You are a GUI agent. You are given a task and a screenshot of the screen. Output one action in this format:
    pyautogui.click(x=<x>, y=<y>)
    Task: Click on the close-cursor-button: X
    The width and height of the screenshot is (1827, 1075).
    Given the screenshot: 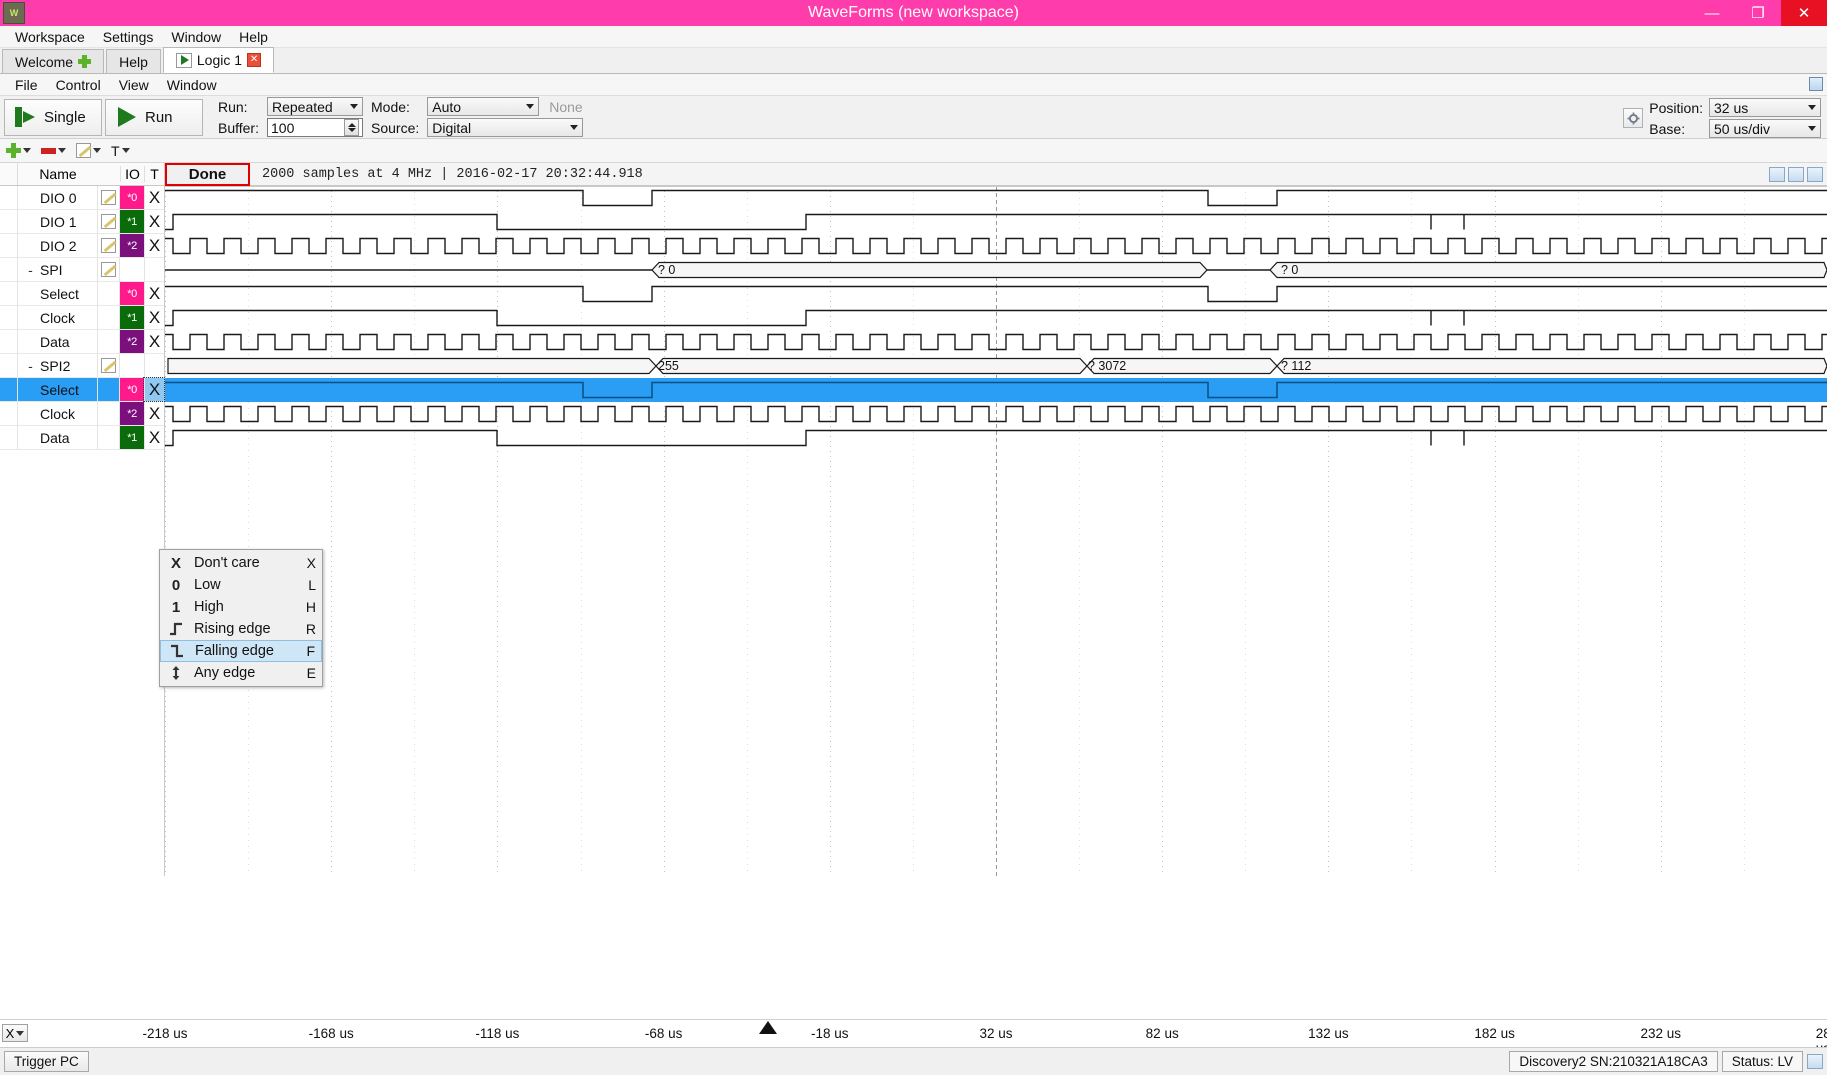 What is the action you would take?
    pyautogui.click(x=15, y=1033)
    